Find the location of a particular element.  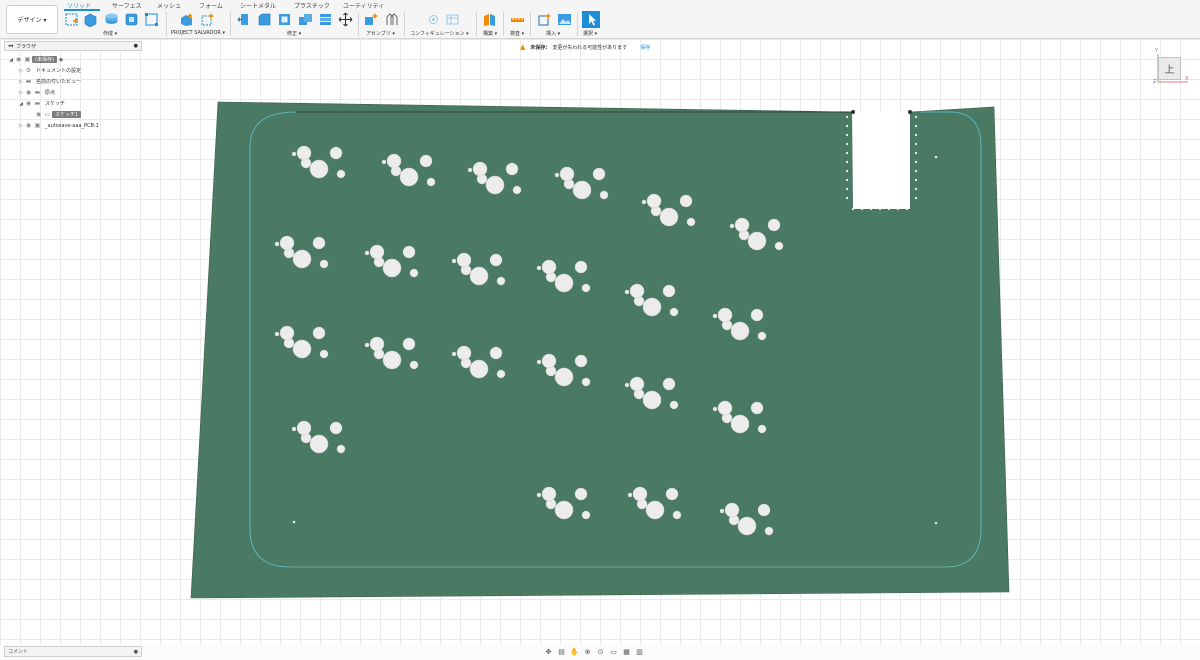

toolbar-divider is located at coordinates (530, 24).